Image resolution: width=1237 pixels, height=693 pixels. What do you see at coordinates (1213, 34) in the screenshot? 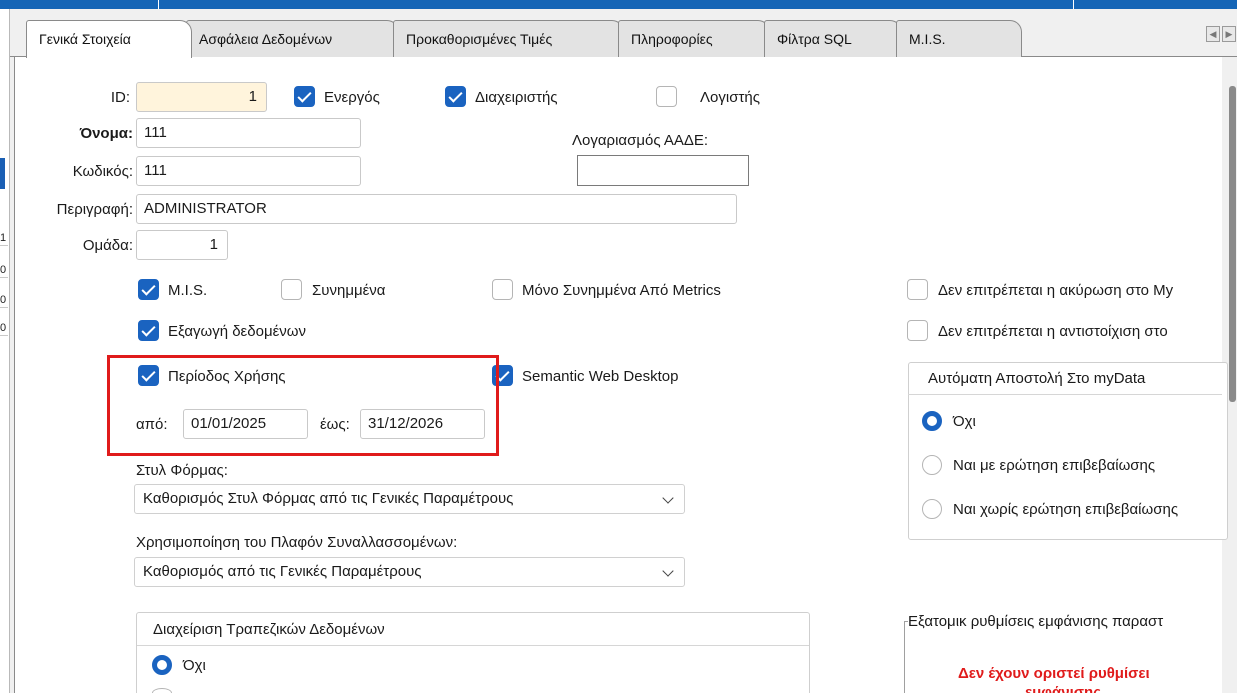
I see `tab-scroll-left-icon: ◀` at bounding box center [1213, 34].